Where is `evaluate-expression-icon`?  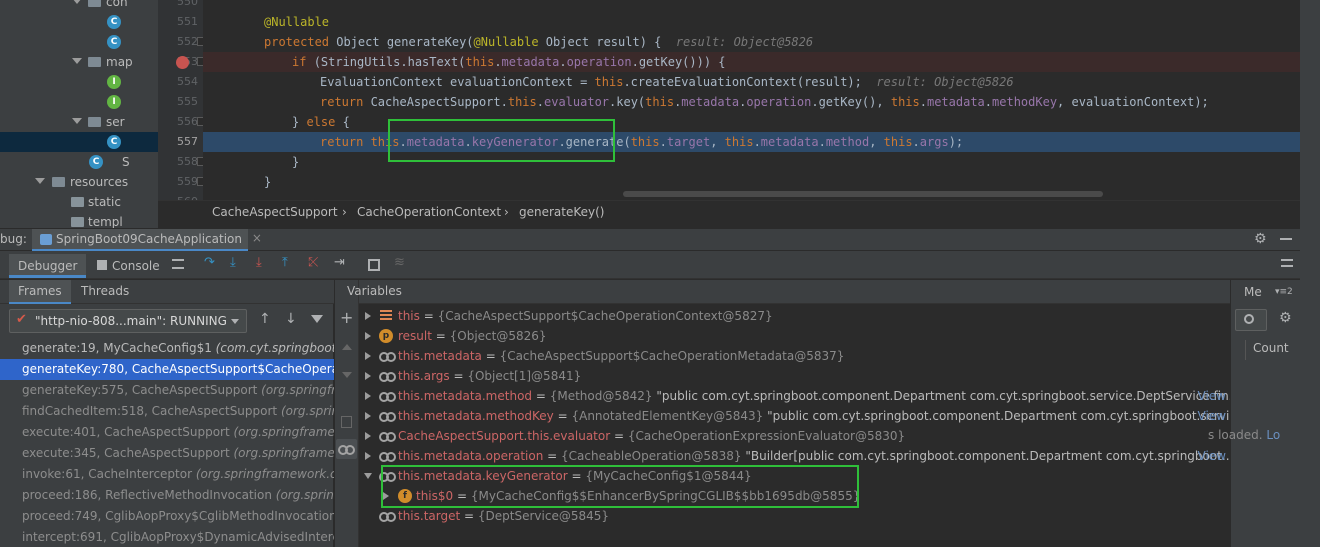 evaluate-expression-icon is located at coordinates (374, 265).